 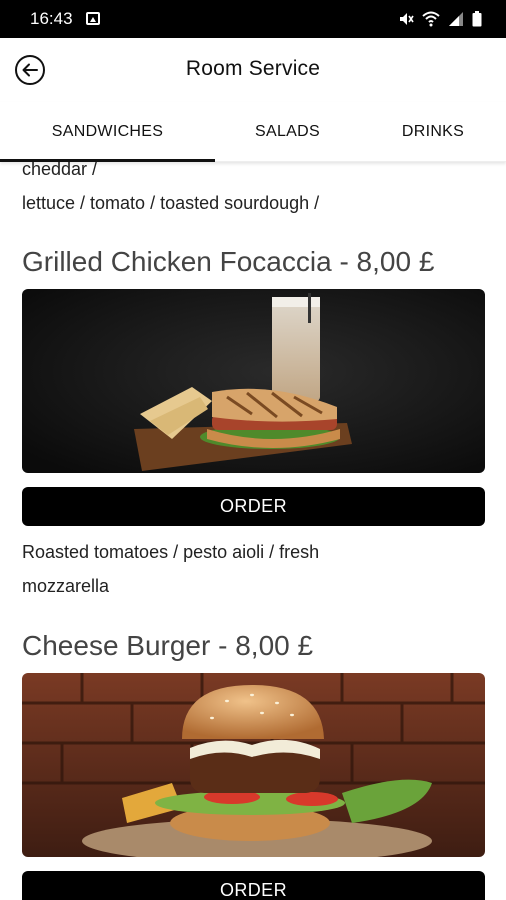 I want to click on app-bar: Room Service, so click(x=253, y=70).